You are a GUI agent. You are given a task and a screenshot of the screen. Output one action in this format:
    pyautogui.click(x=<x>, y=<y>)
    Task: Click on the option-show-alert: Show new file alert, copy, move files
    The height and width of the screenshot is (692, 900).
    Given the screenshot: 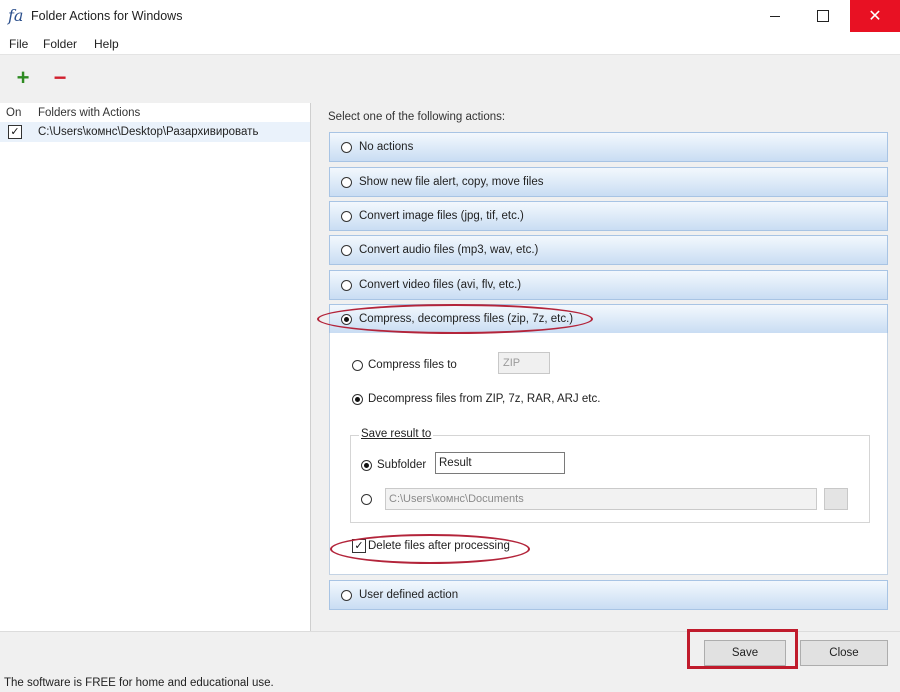 What is the action you would take?
    pyautogui.click(x=608, y=182)
    